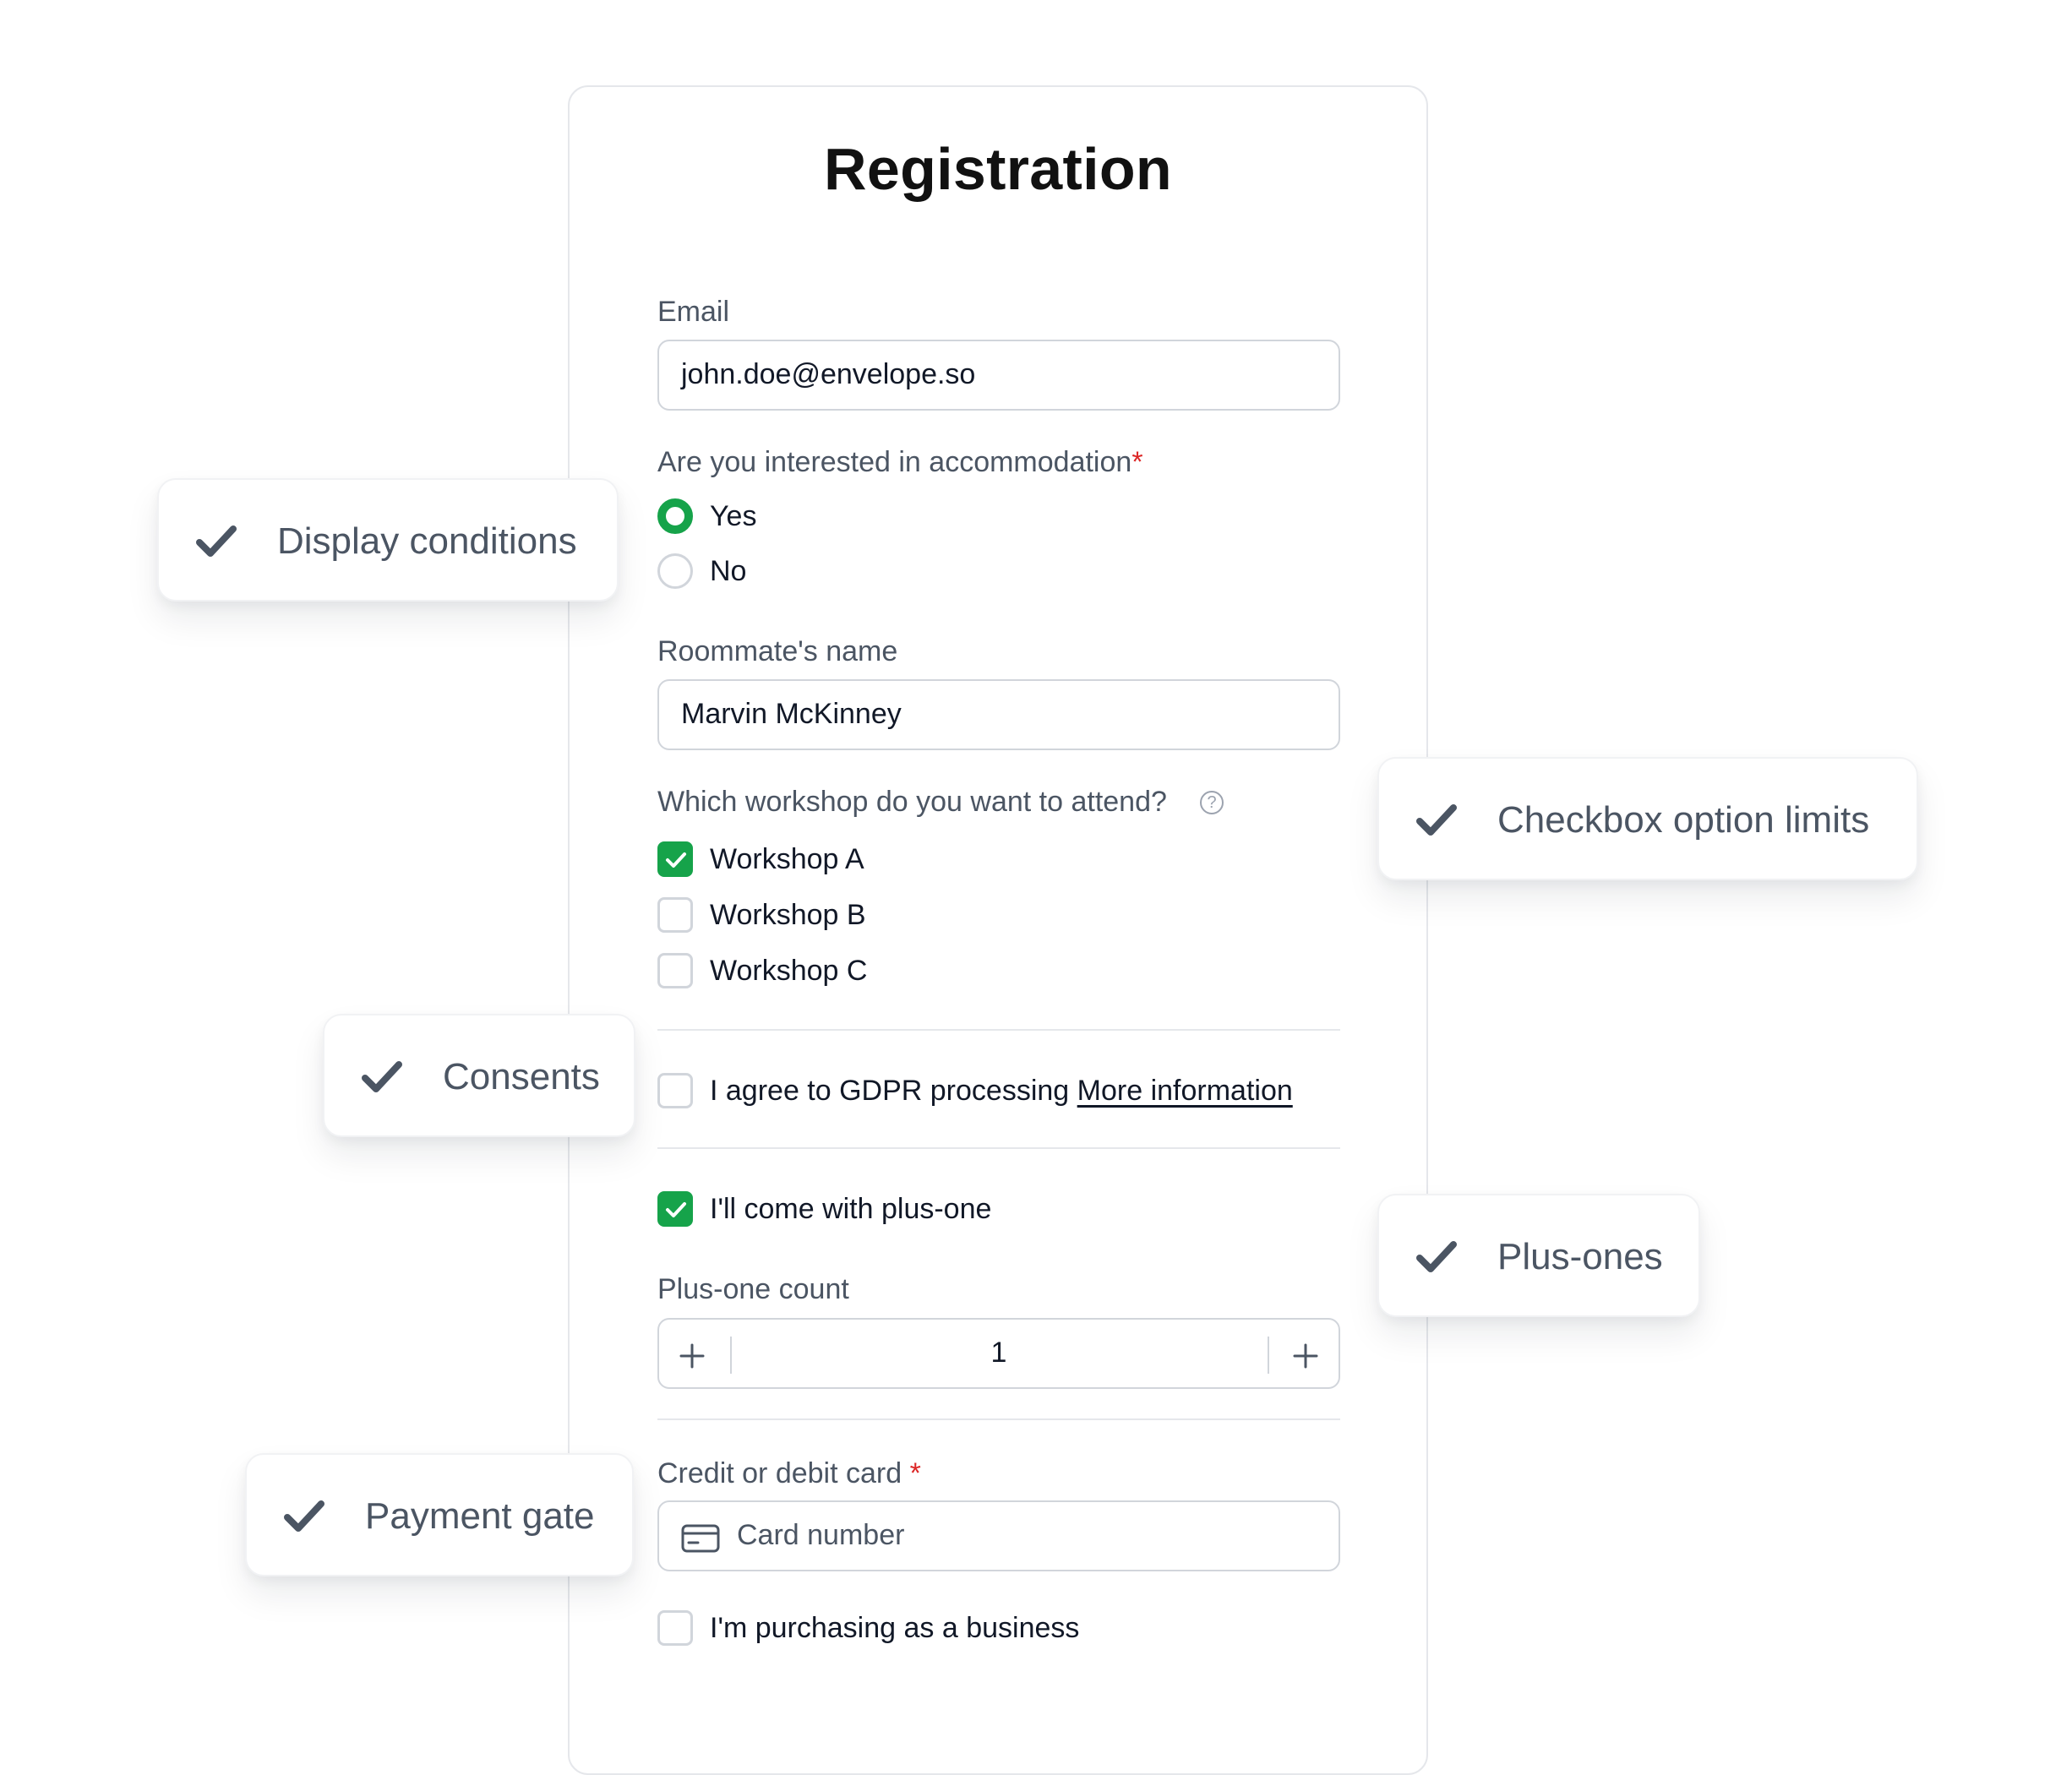  I want to click on checkbox-business, so click(675, 1628).